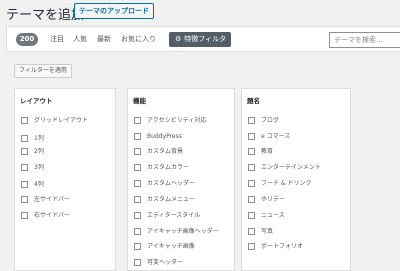 The image size is (400, 271). Describe the element at coordinates (32, 139) in the screenshot. I see `filter-option: 1列` at that location.